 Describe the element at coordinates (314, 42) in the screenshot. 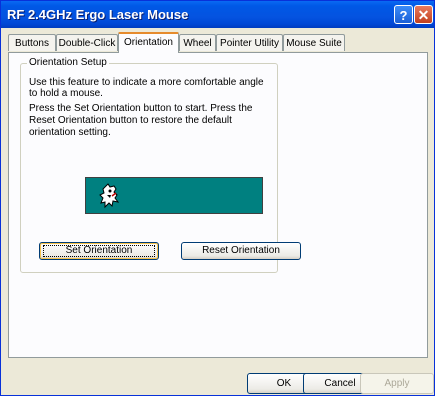

I see `tab-mouse-suite: Mouse Suite` at that location.